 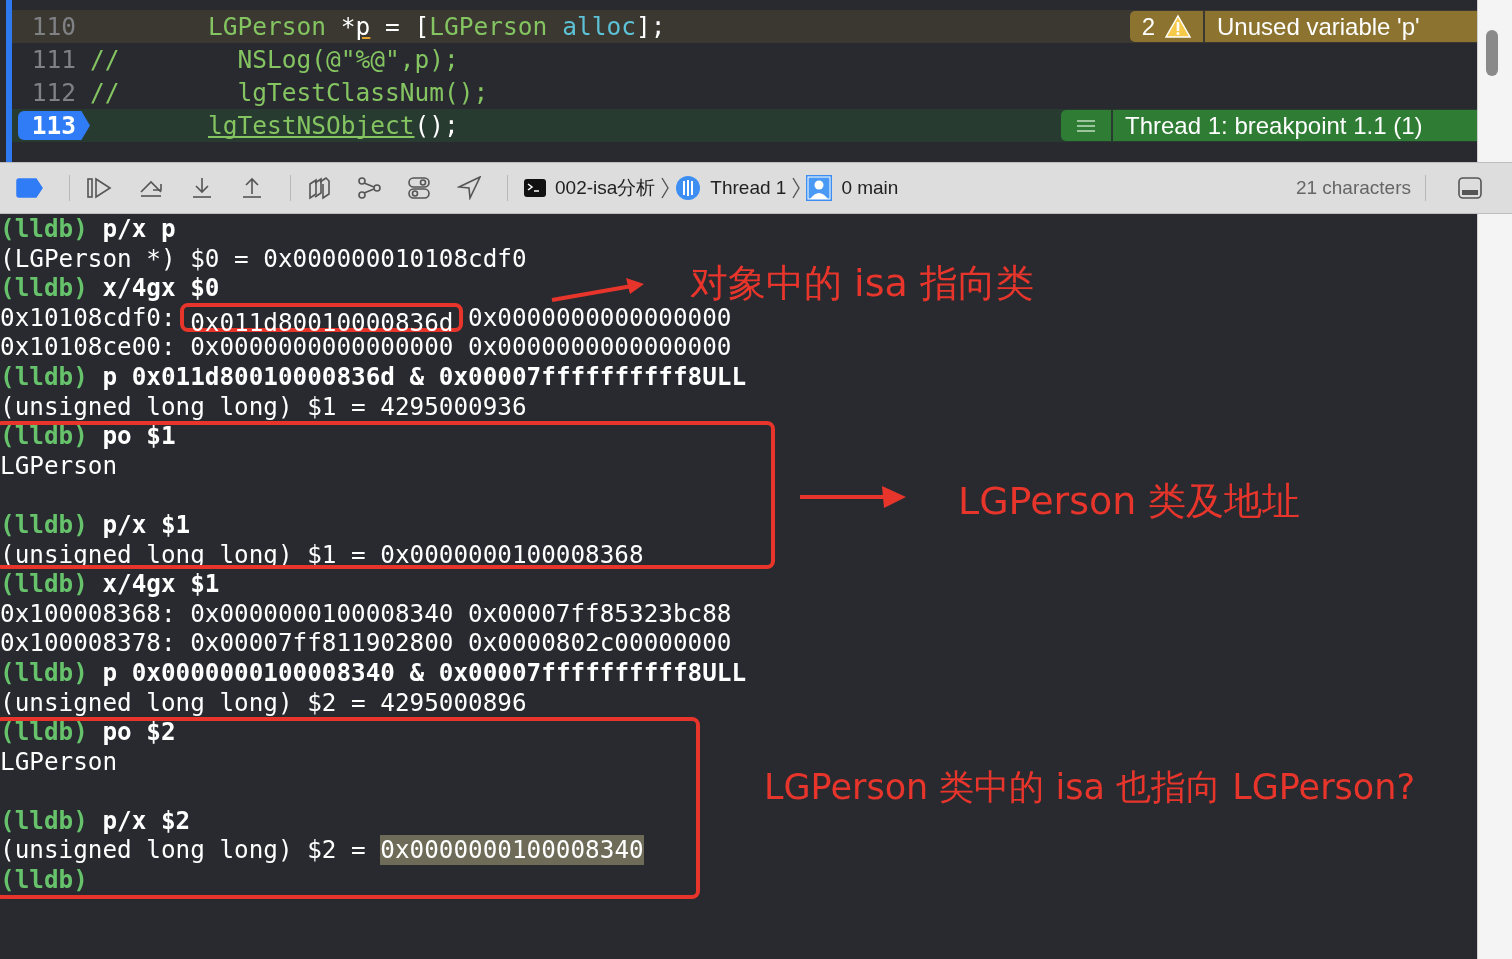 What do you see at coordinates (146, 524) in the screenshot?
I see `console-command: p/x $1` at bounding box center [146, 524].